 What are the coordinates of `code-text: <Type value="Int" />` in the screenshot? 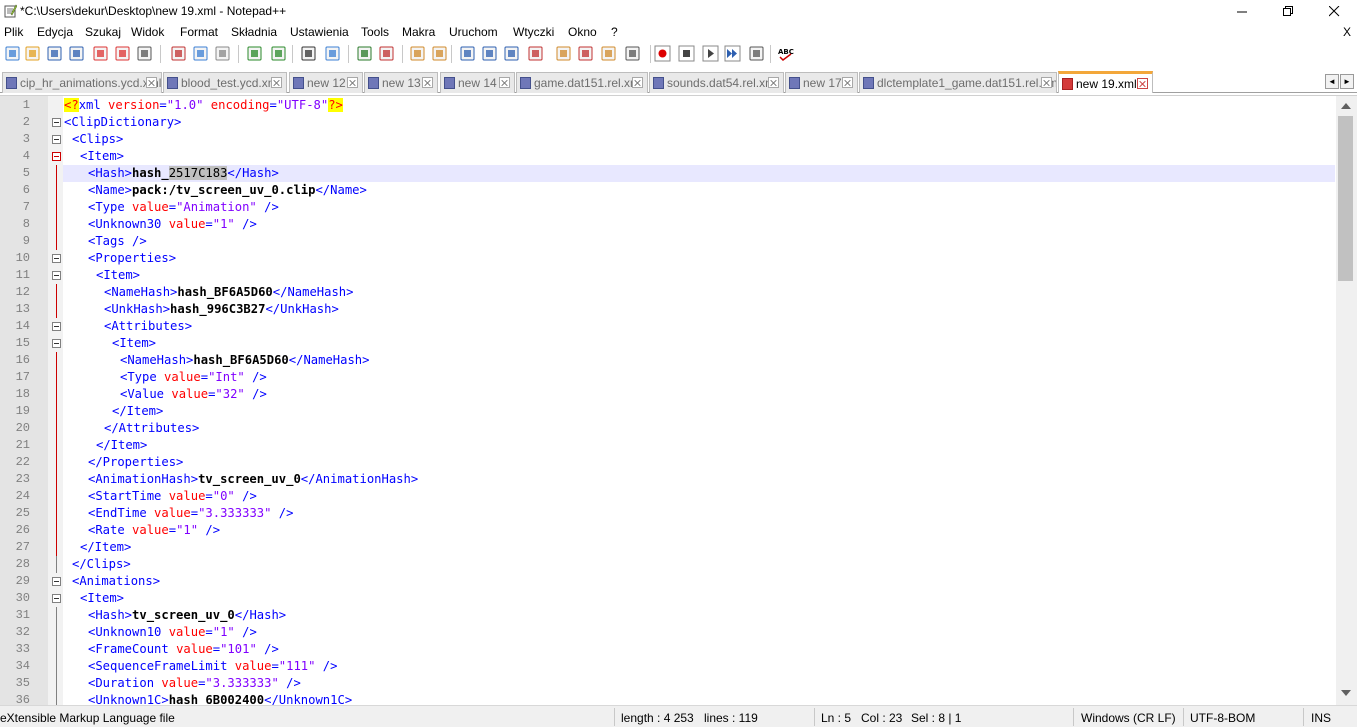 It's located at (699, 377).